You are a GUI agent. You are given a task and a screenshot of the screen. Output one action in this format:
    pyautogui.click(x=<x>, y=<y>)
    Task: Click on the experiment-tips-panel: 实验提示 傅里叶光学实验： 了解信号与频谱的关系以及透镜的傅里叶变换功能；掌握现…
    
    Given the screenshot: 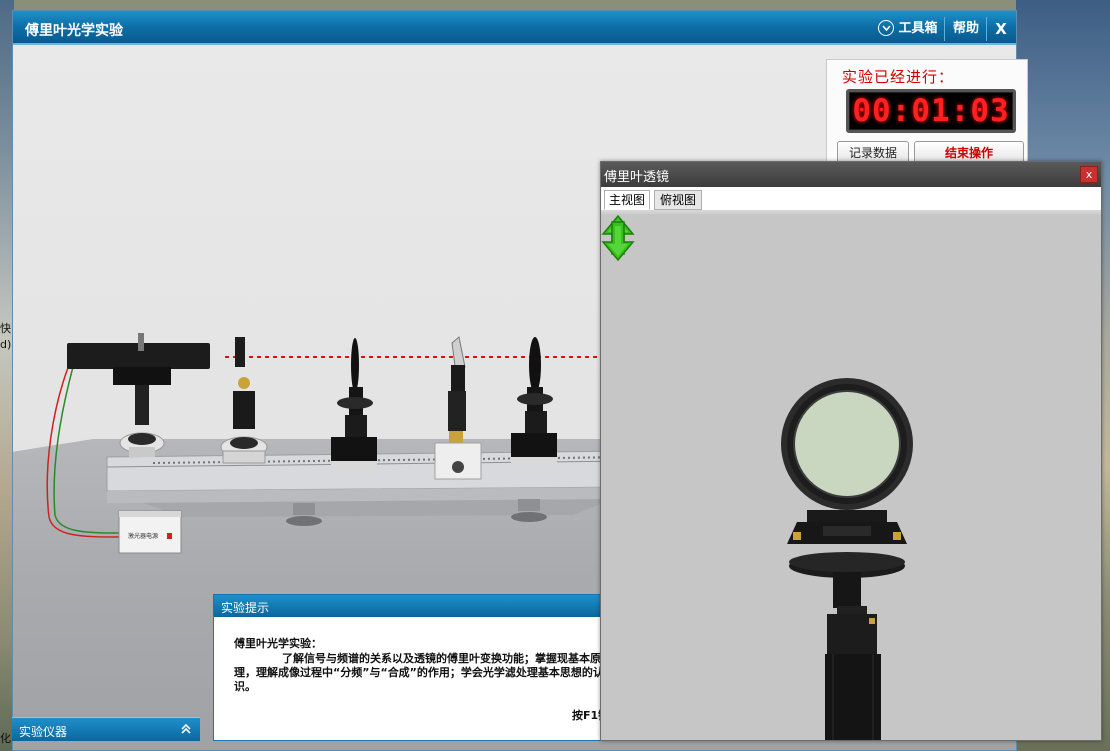 What is the action you would take?
    pyautogui.click(x=413, y=667)
    